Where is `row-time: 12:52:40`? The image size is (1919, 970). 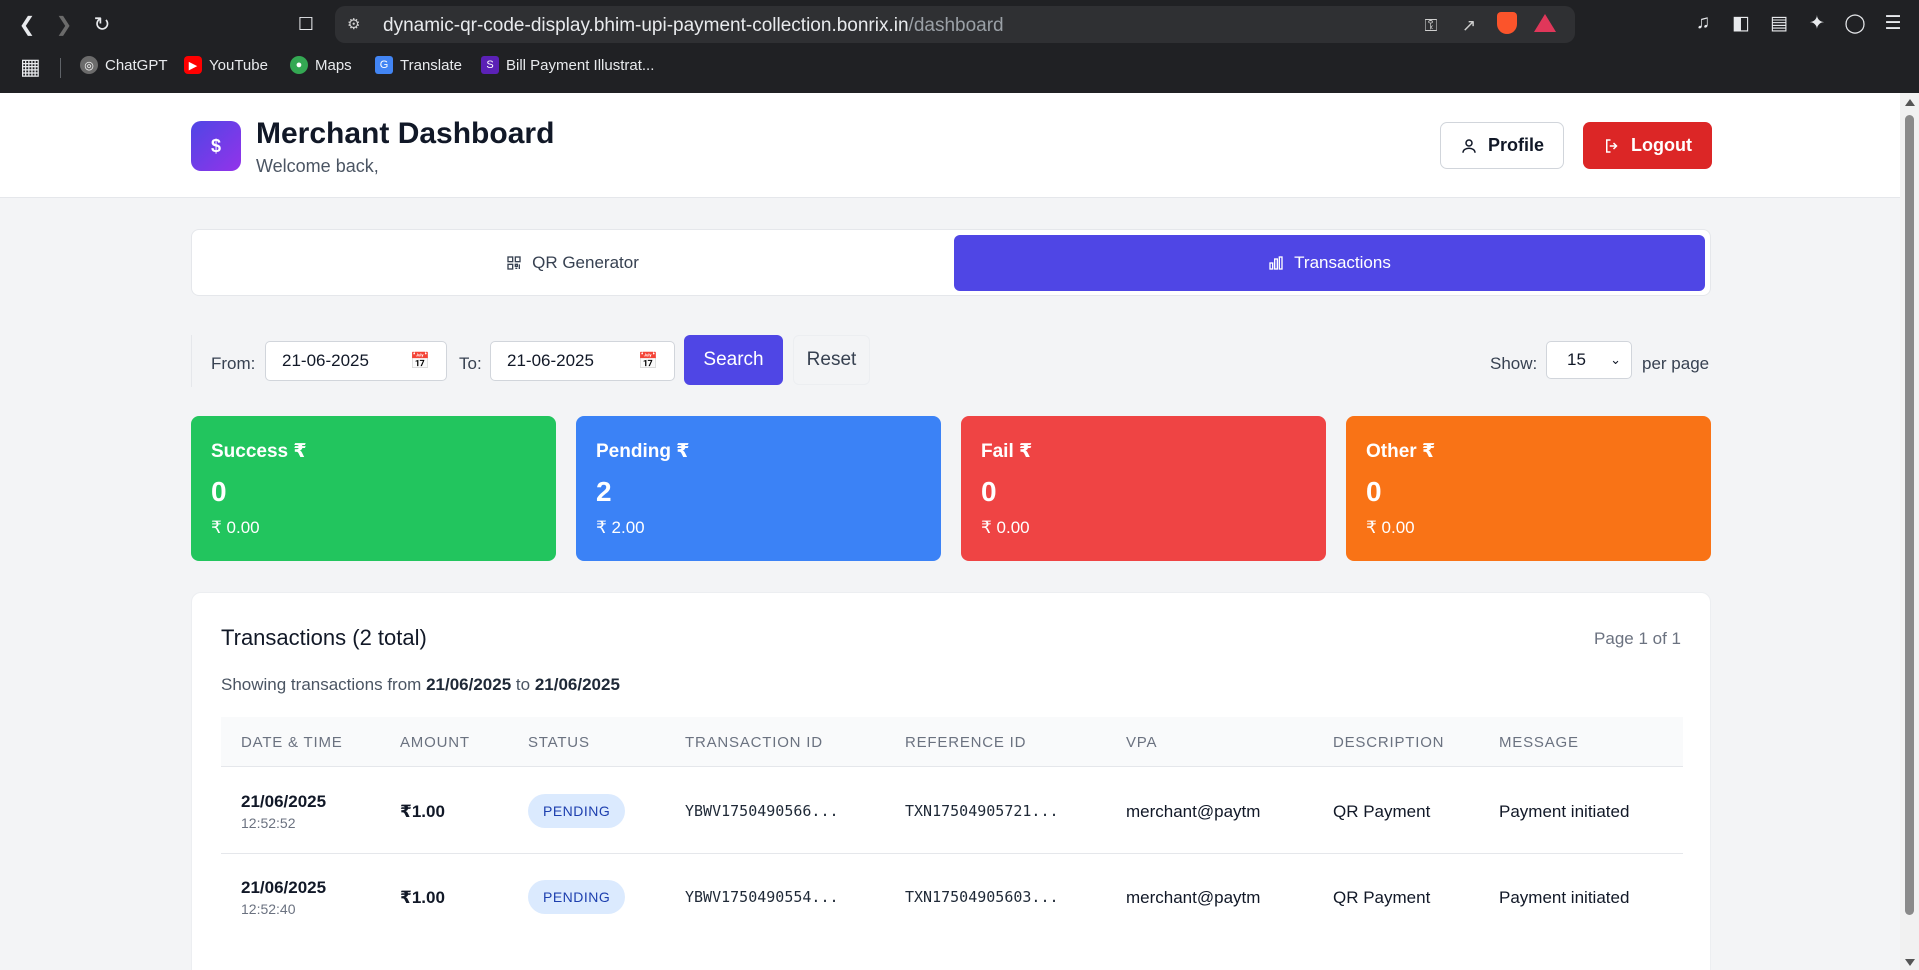
row-time: 12:52:40 is located at coordinates (268, 909).